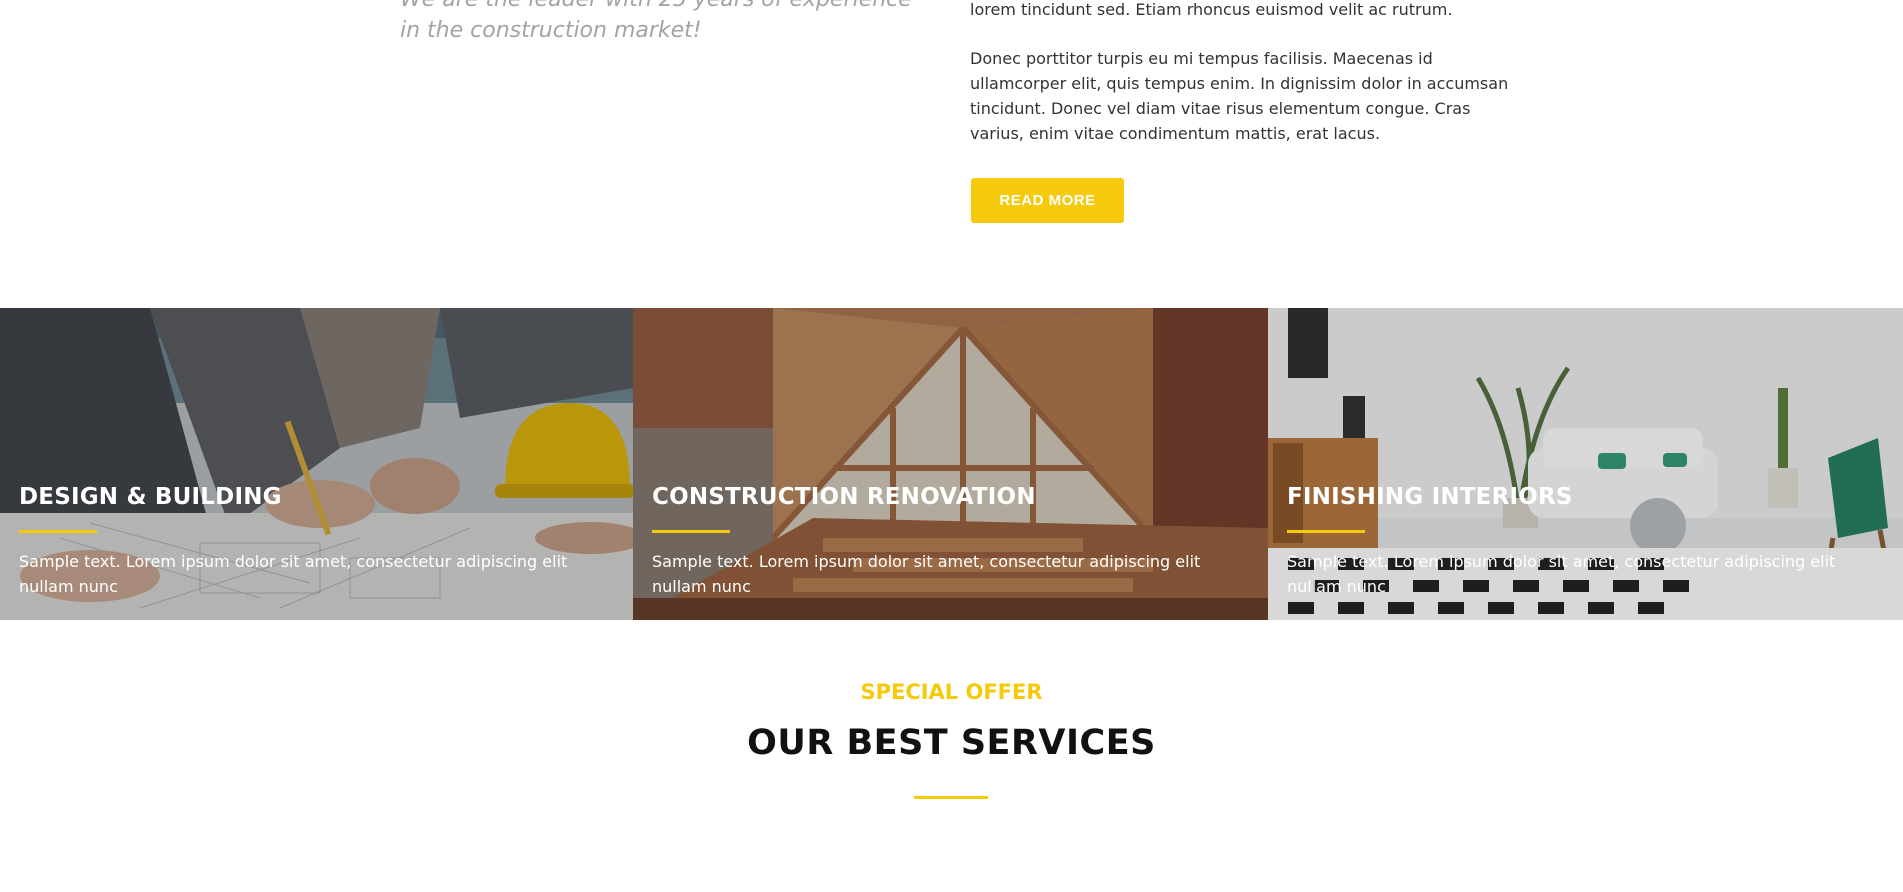 Image resolution: width=1903 pixels, height=892 pixels. Describe the element at coordinates (150, 497) in the screenshot. I see `banner-title: DESIGN & BUILDING` at that location.